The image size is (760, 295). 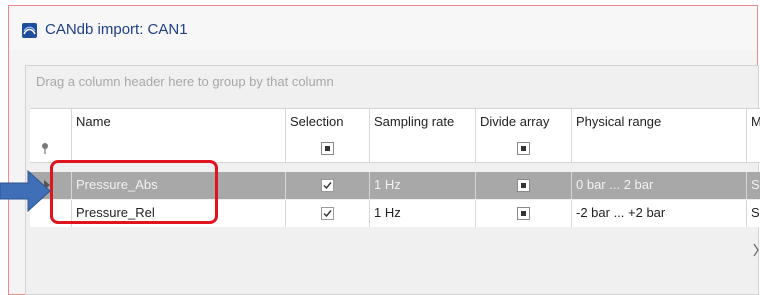 I want to click on row-header-corner, so click(x=51, y=122).